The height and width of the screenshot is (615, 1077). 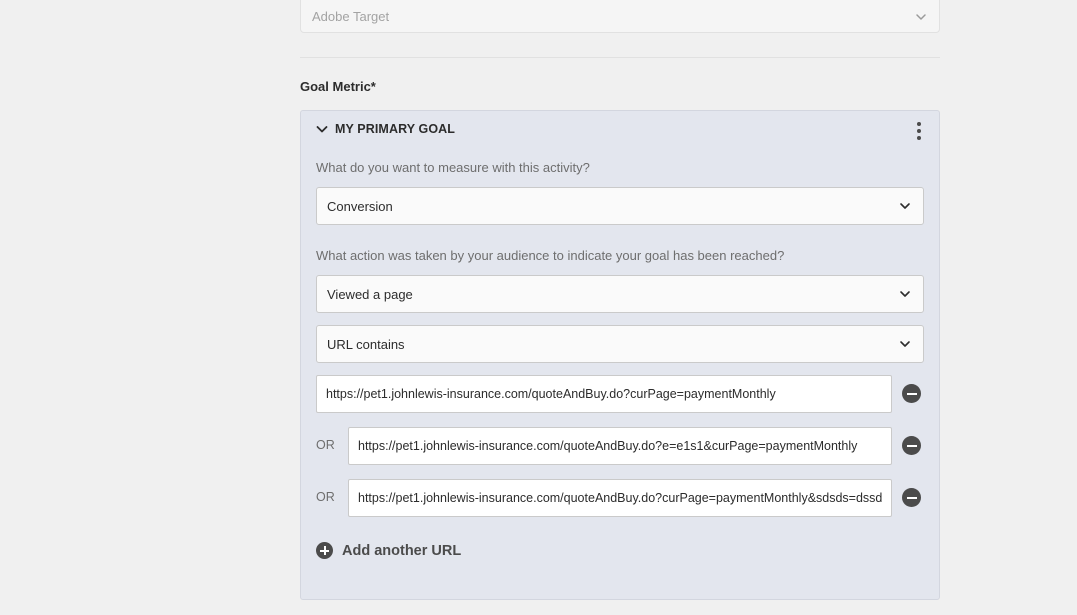 I want to click on add-another-url-button: Add another URL, so click(x=388, y=550).